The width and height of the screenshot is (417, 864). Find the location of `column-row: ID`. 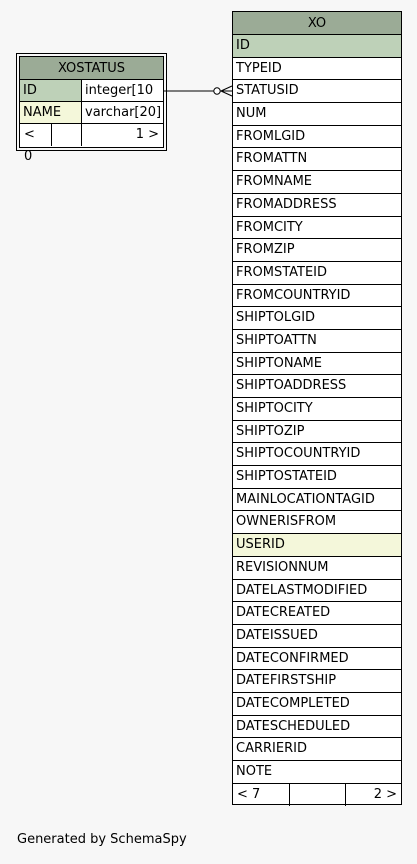

column-row: ID is located at coordinates (317, 46).